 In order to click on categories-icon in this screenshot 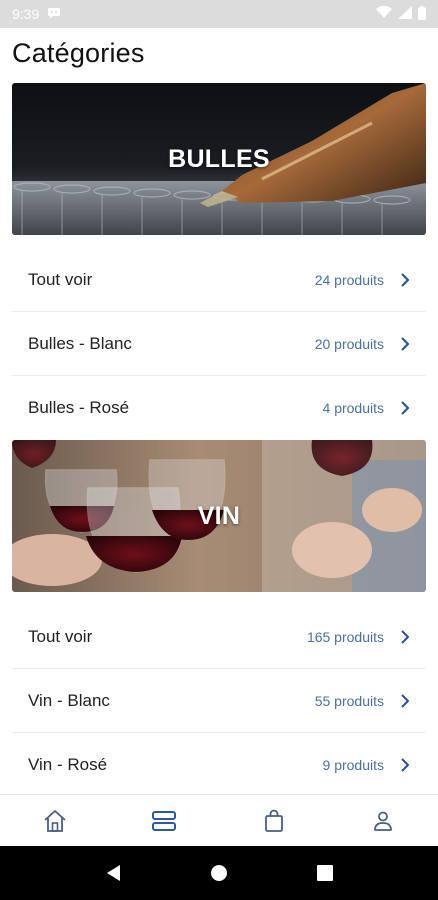, I will do `click(164, 820)`.